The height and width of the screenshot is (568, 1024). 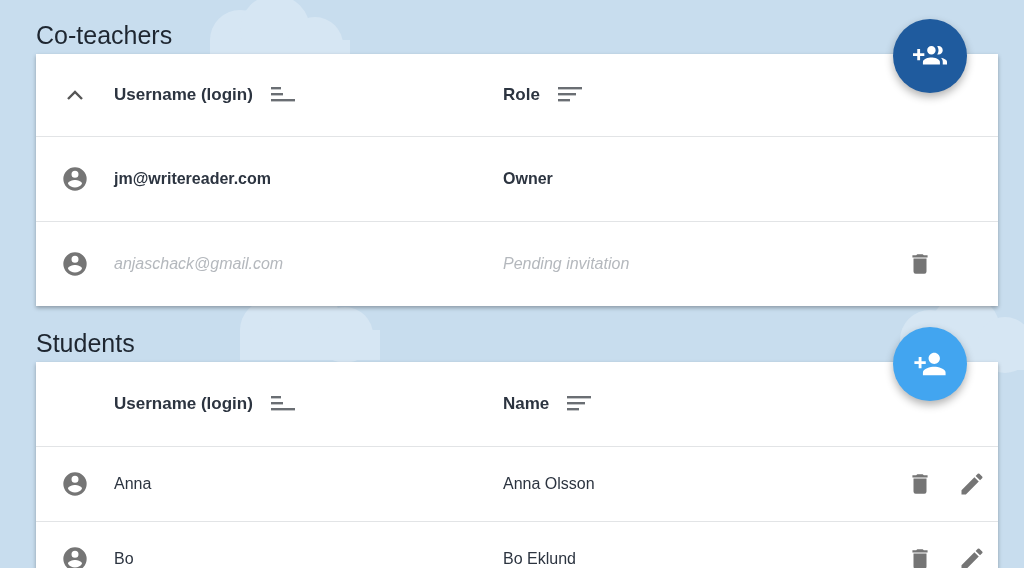 What do you see at coordinates (193, 179) in the screenshot?
I see `table-cell-text: jm@writereader.com` at bounding box center [193, 179].